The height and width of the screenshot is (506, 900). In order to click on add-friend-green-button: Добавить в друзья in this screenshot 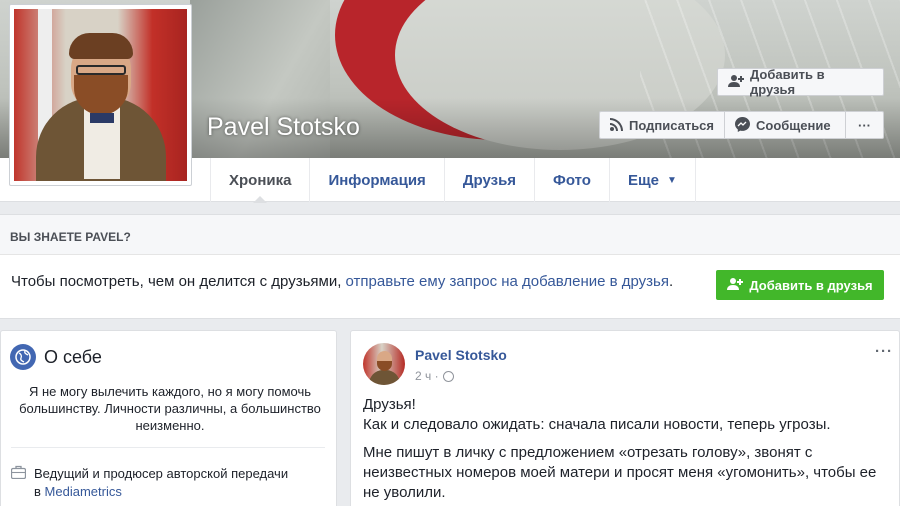, I will do `click(800, 285)`.